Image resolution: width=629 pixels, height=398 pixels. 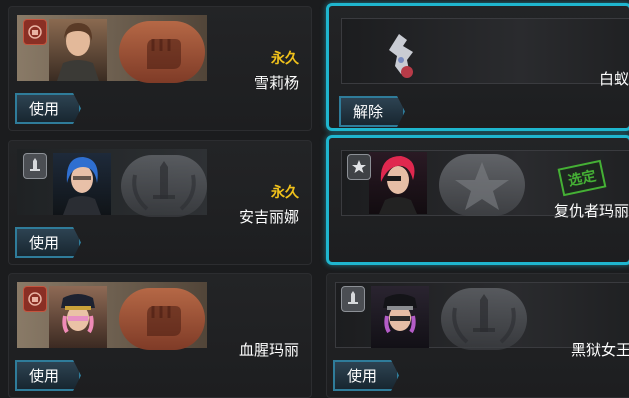 I want to click on character-name: 雪莉杨, so click(x=276, y=83).